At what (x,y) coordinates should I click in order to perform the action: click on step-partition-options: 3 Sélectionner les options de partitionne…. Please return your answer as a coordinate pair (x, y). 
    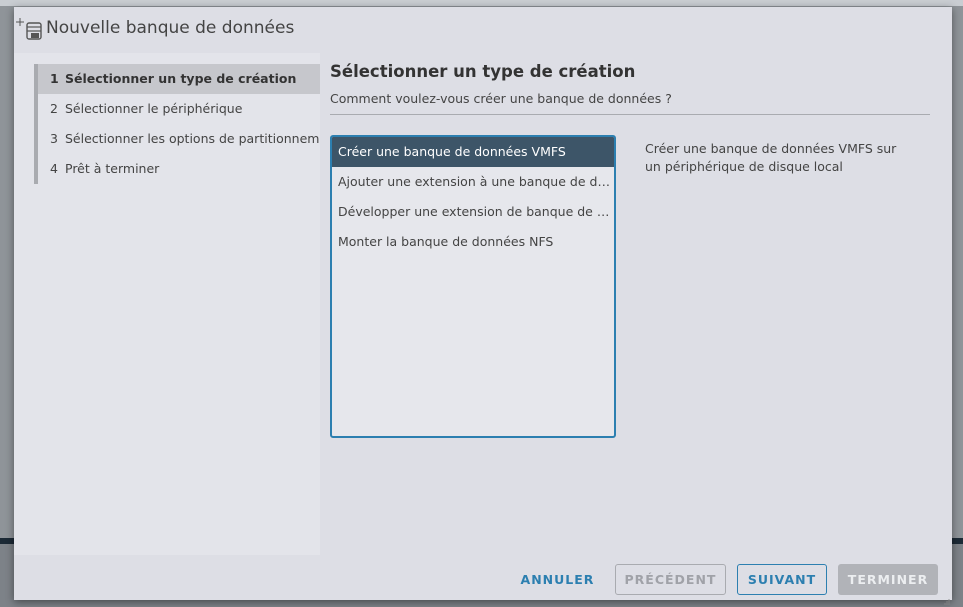
    Looking at the image, I should click on (179, 139).